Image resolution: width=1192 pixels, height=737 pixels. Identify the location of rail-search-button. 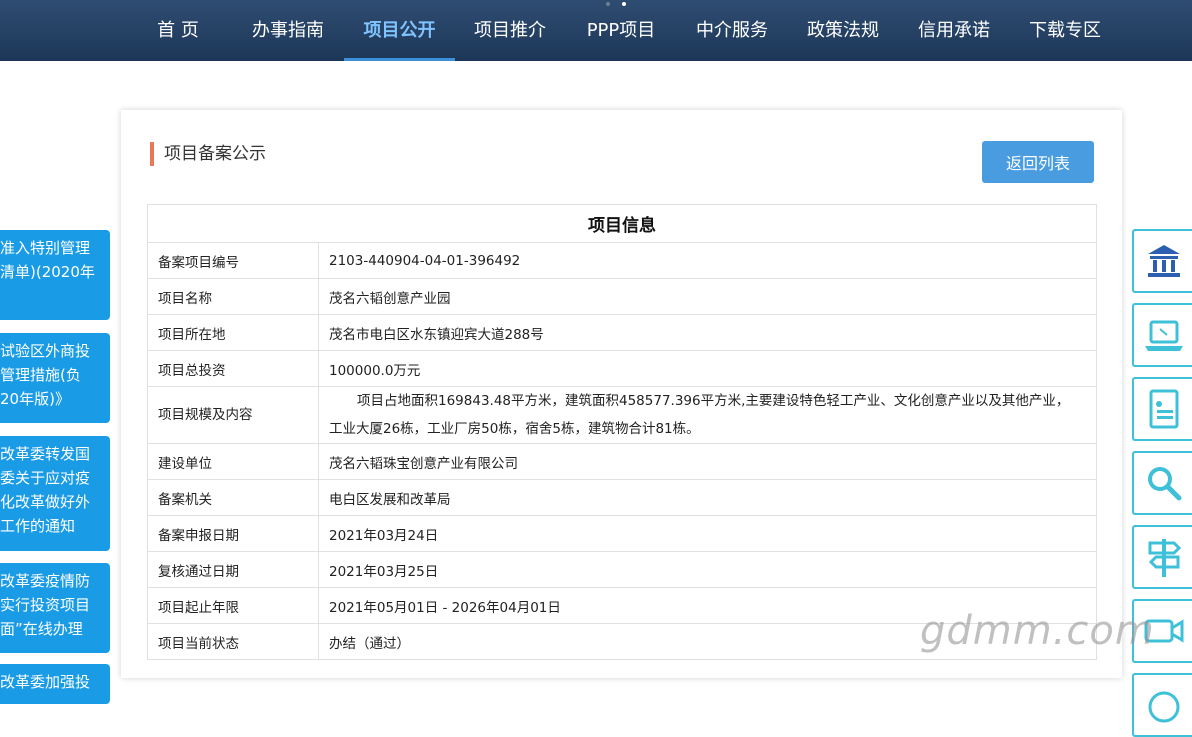
(1162, 483).